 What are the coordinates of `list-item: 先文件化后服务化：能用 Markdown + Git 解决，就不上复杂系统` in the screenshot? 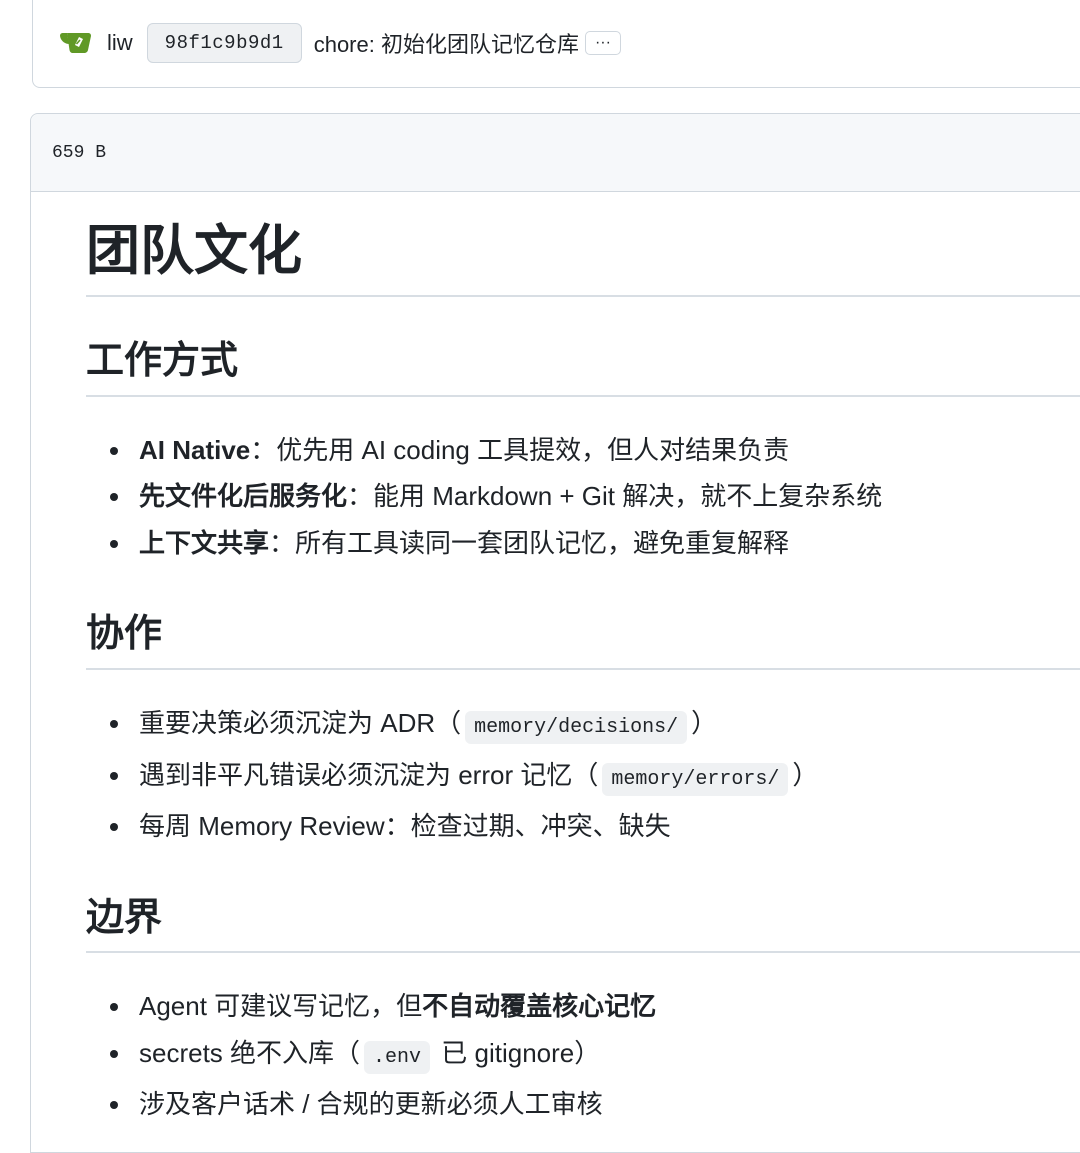 It's located at (595, 496).